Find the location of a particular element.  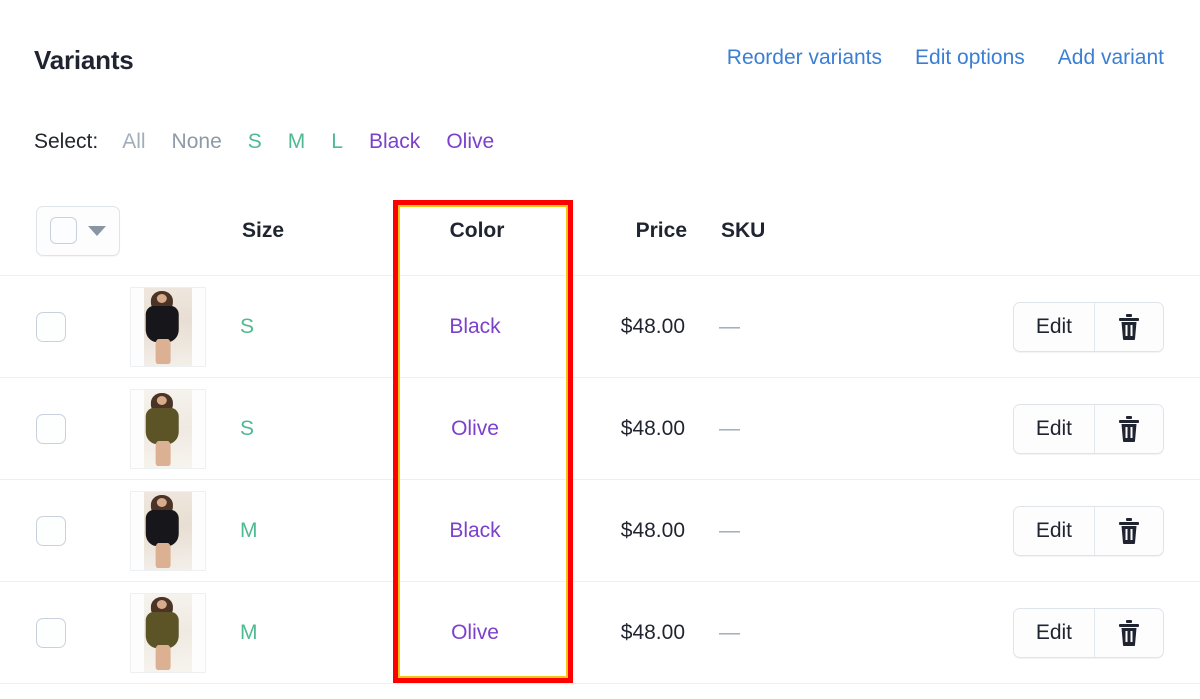

column-header-sku: SKU is located at coordinates (743, 230).